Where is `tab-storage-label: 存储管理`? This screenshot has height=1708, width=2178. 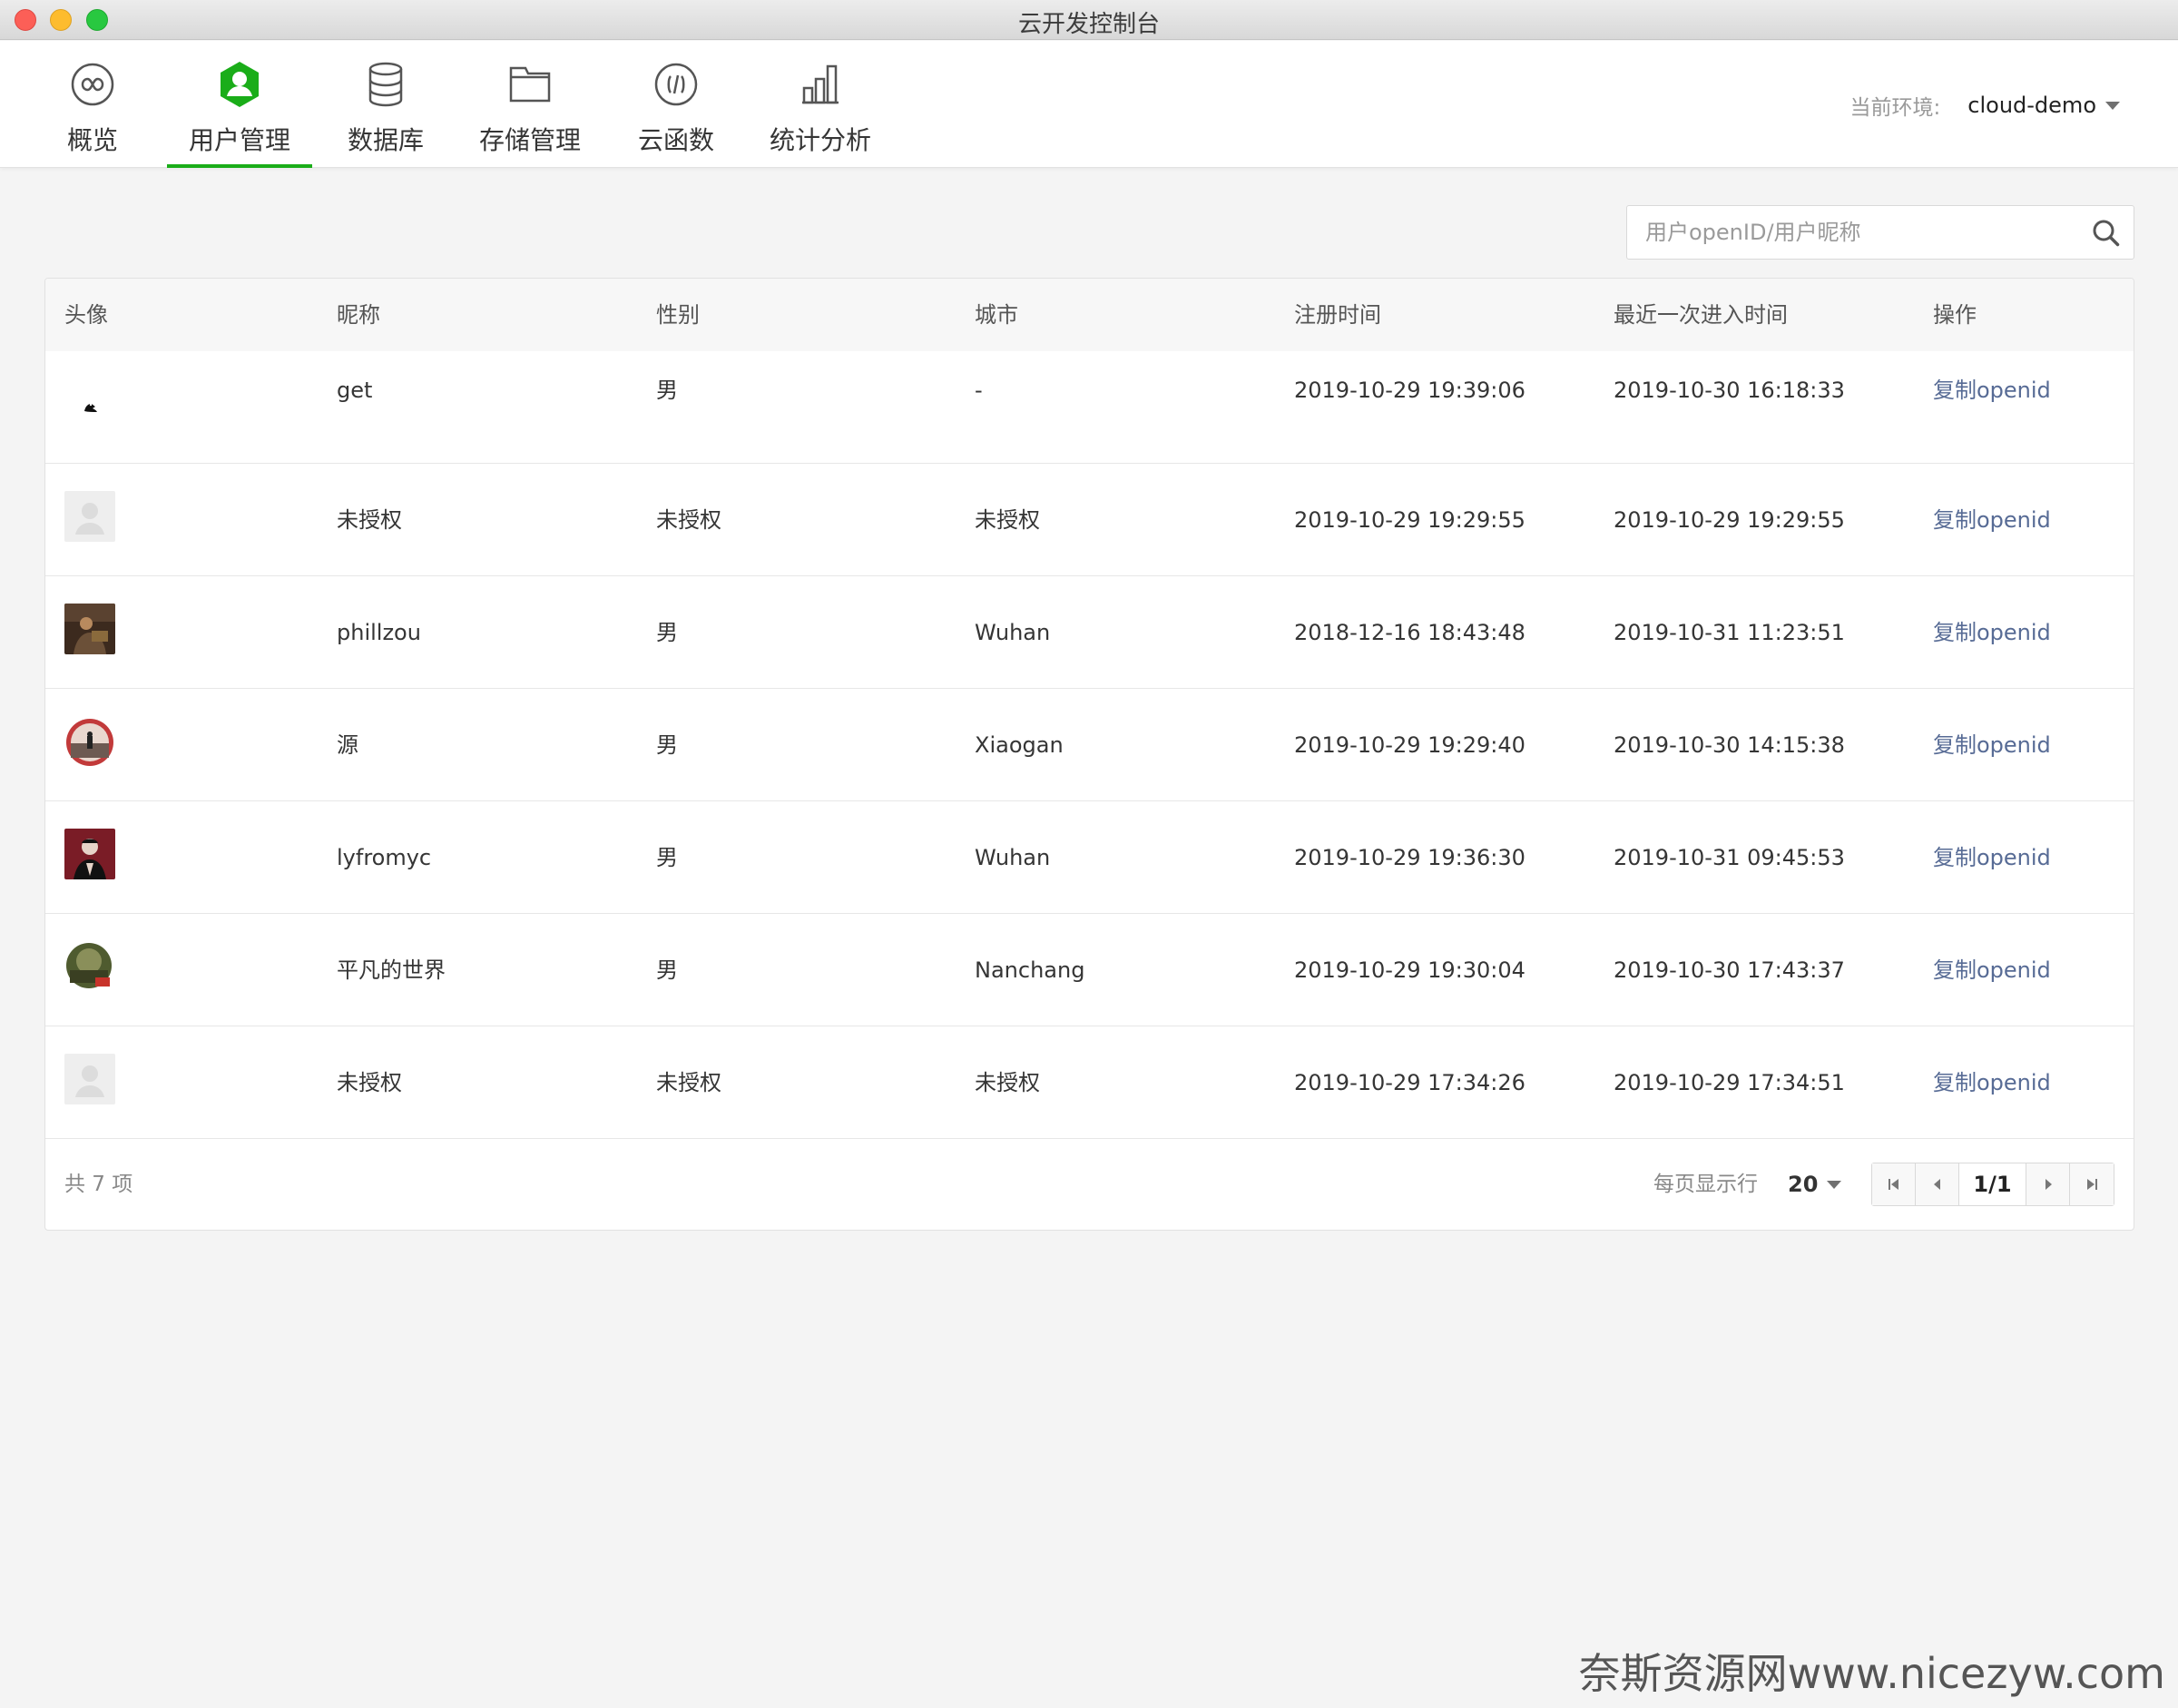
tab-storage-label: 存储管理 is located at coordinates (530, 140).